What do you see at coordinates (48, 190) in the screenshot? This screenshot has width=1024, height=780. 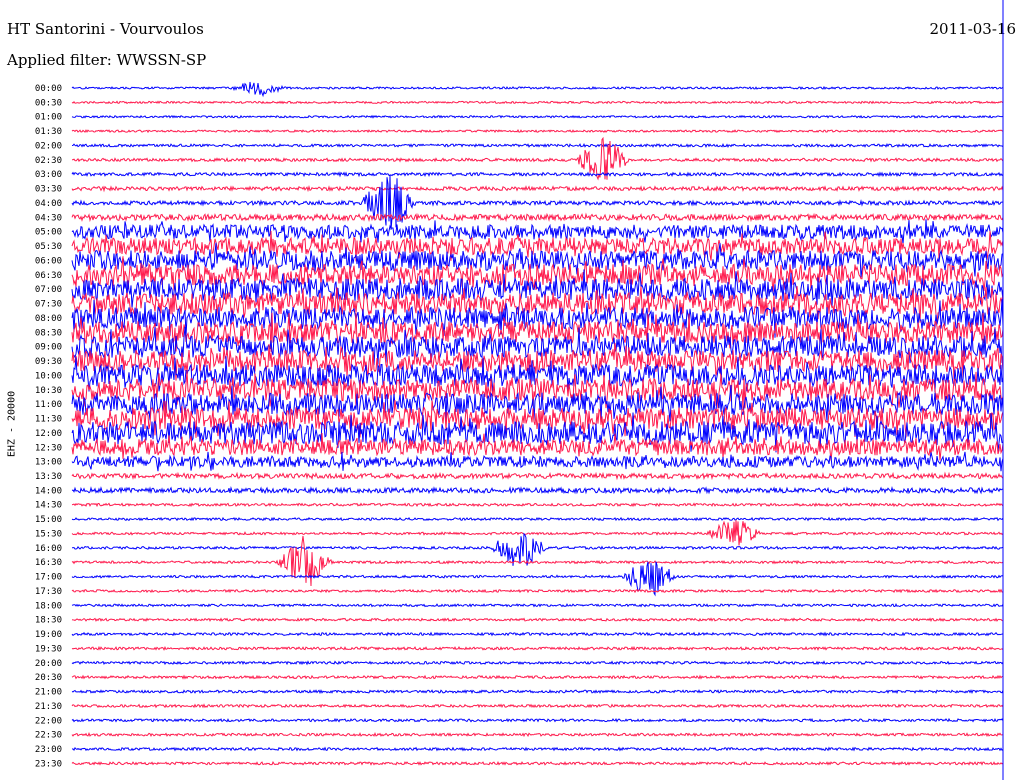 I see `time-tick-label: 03:30` at bounding box center [48, 190].